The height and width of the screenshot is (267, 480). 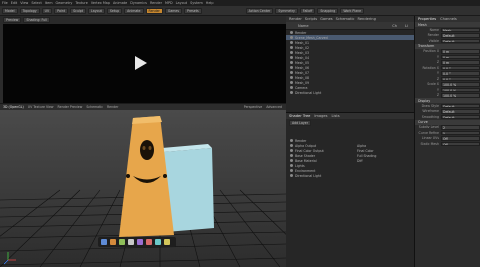 I want to click on menu-layout: Layout, so click(x=182, y=3).